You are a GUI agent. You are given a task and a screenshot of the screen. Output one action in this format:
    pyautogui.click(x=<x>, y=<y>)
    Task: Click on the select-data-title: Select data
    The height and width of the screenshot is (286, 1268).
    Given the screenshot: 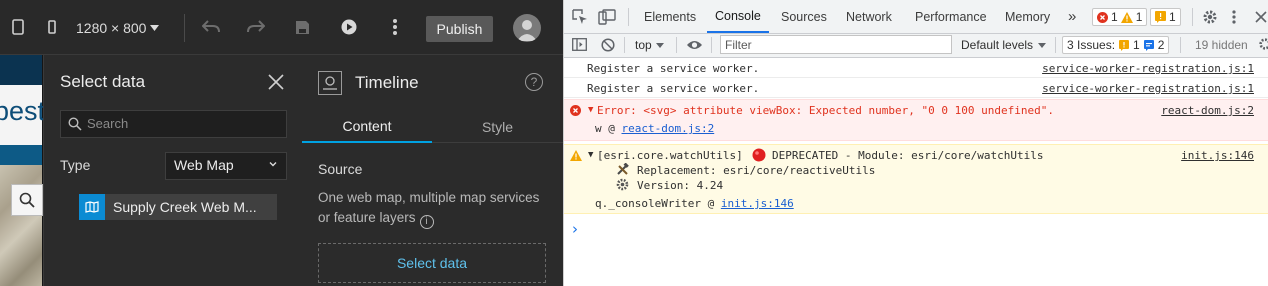 What is the action you would take?
    pyautogui.click(x=103, y=81)
    